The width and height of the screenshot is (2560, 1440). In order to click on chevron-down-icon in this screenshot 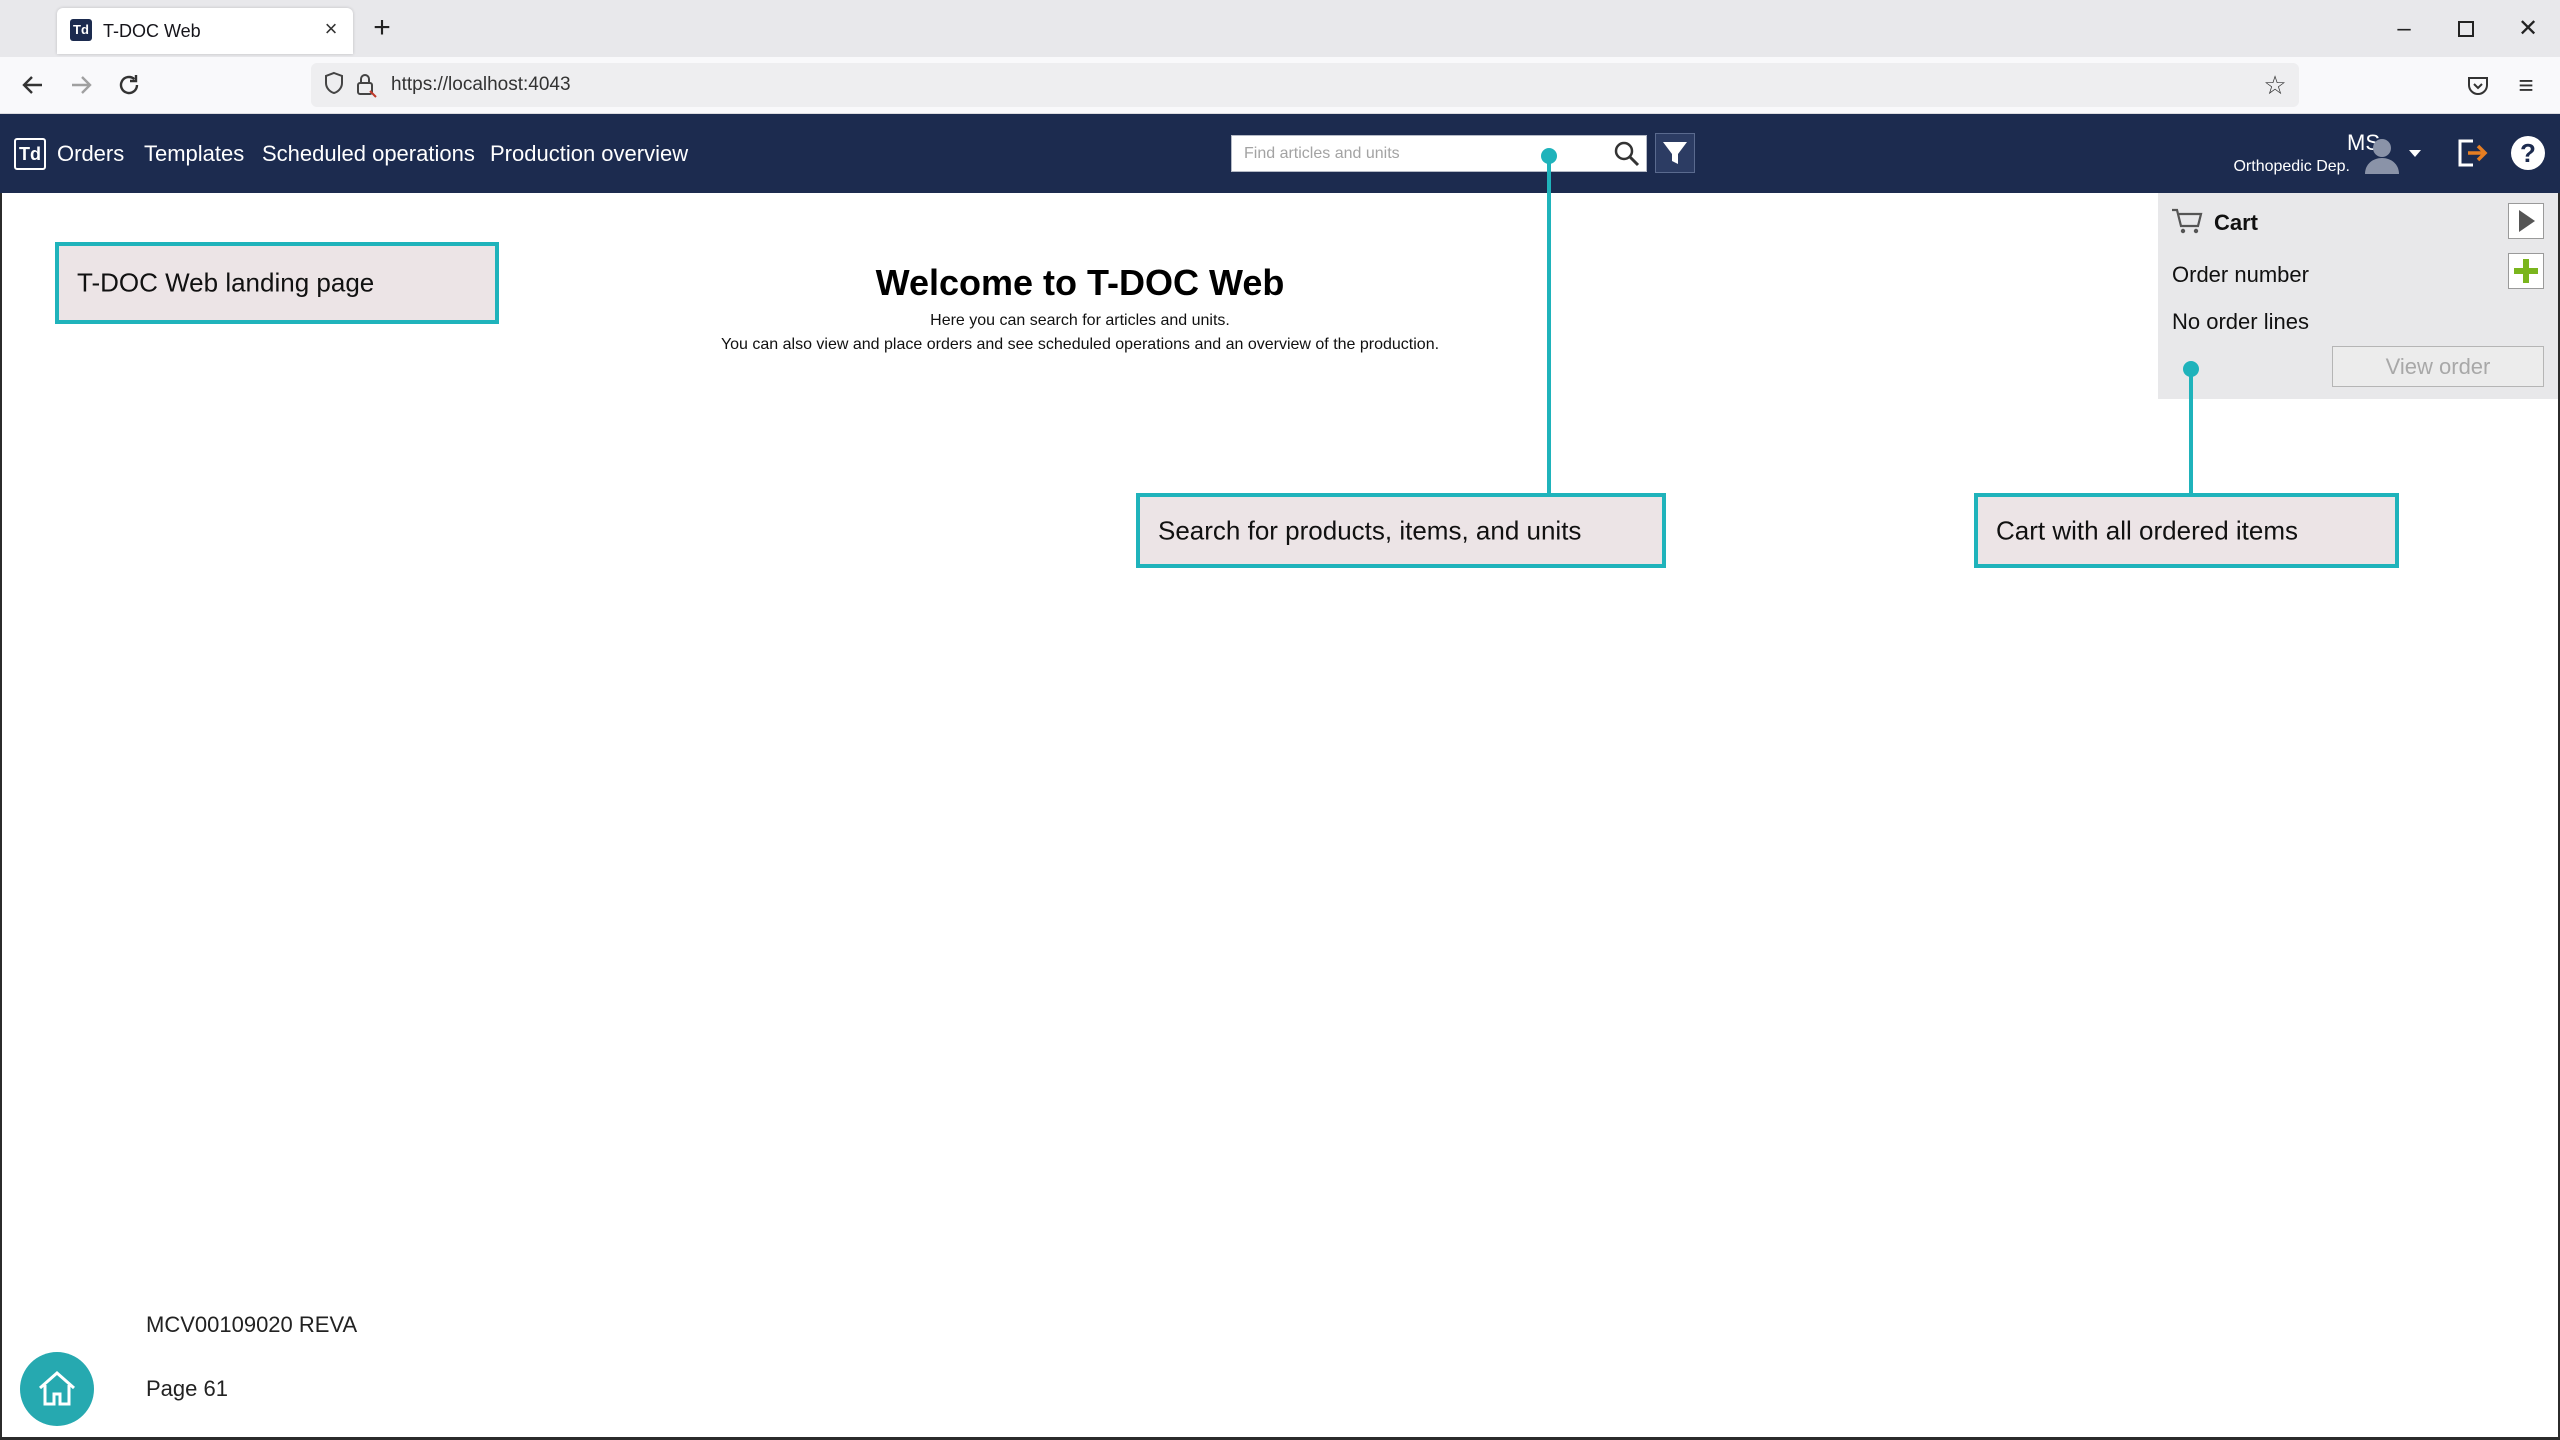, I will do `click(2415, 153)`.